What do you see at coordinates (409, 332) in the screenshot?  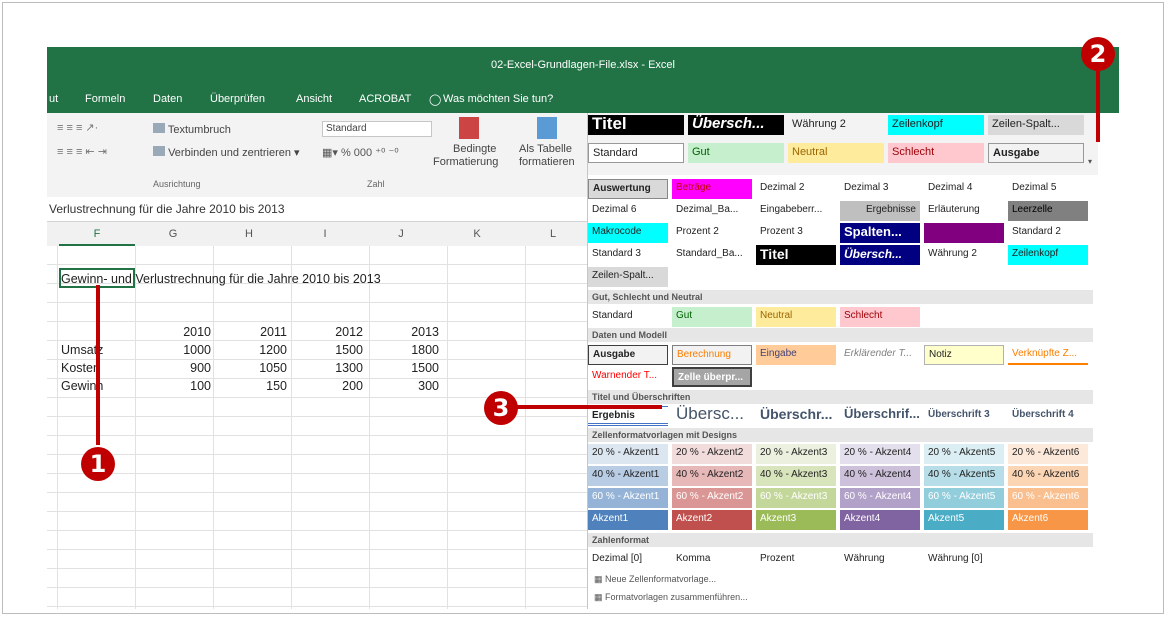 I see `year-cell: 2013` at bounding box center [409, 332].